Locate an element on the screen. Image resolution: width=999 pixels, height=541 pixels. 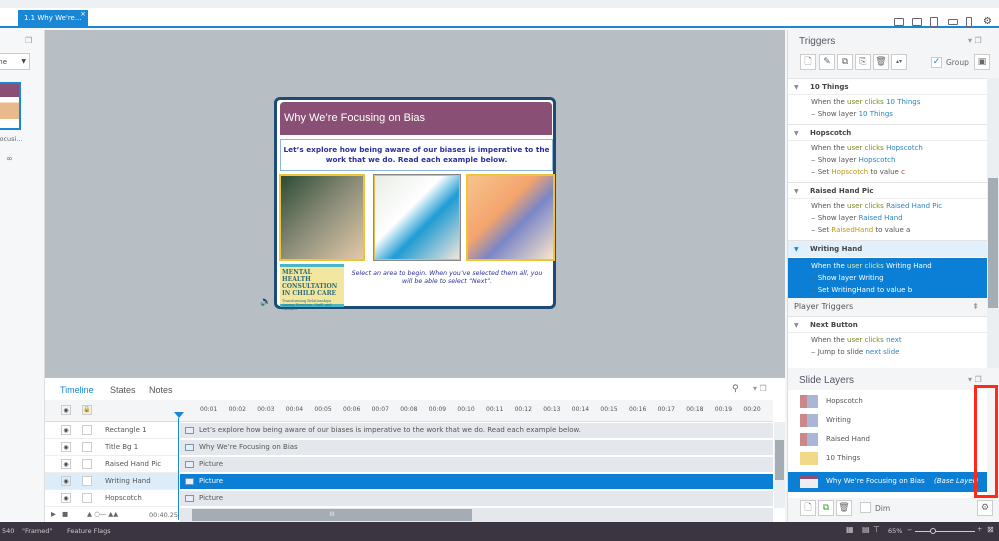
paste-trigger-button: ⎘ is located at coordinates (863, 62).